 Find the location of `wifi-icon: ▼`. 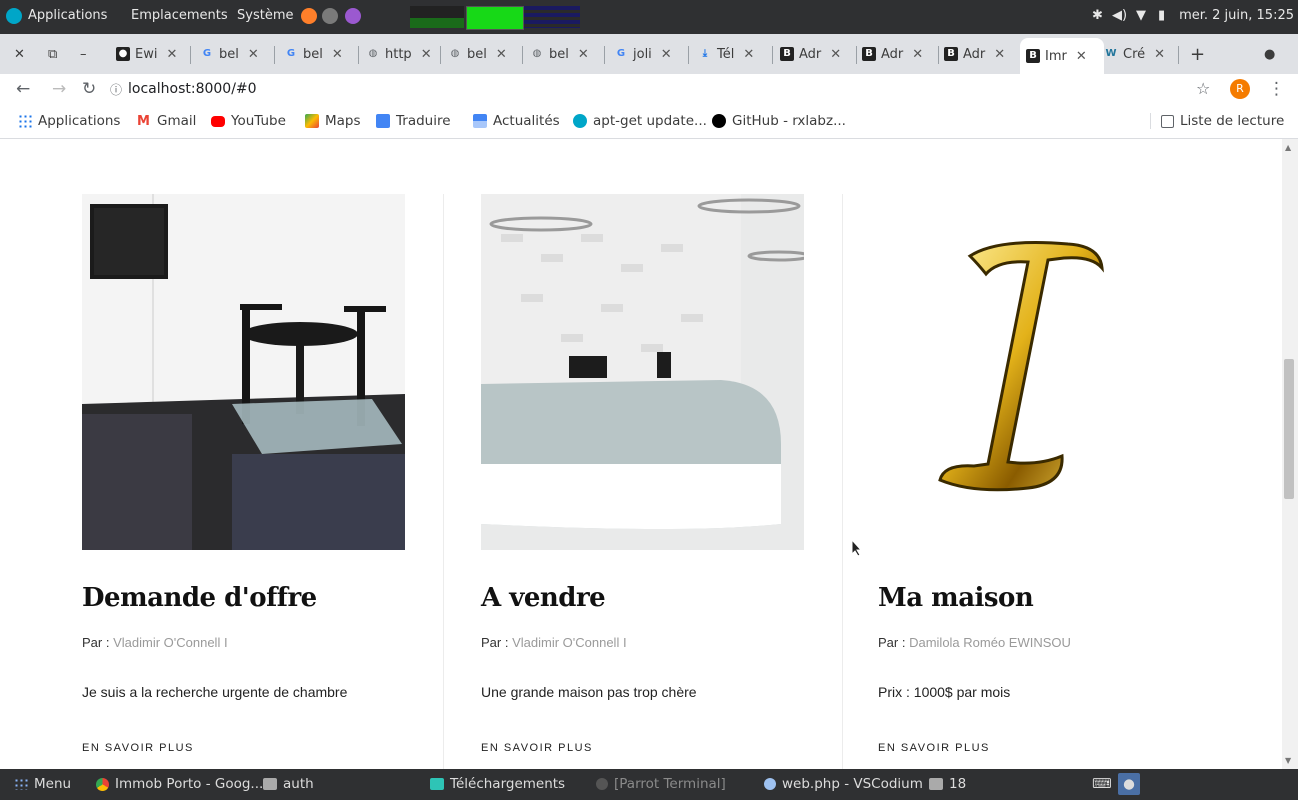

wifi-icon: ▼ is located at coordinates (1141, 15).